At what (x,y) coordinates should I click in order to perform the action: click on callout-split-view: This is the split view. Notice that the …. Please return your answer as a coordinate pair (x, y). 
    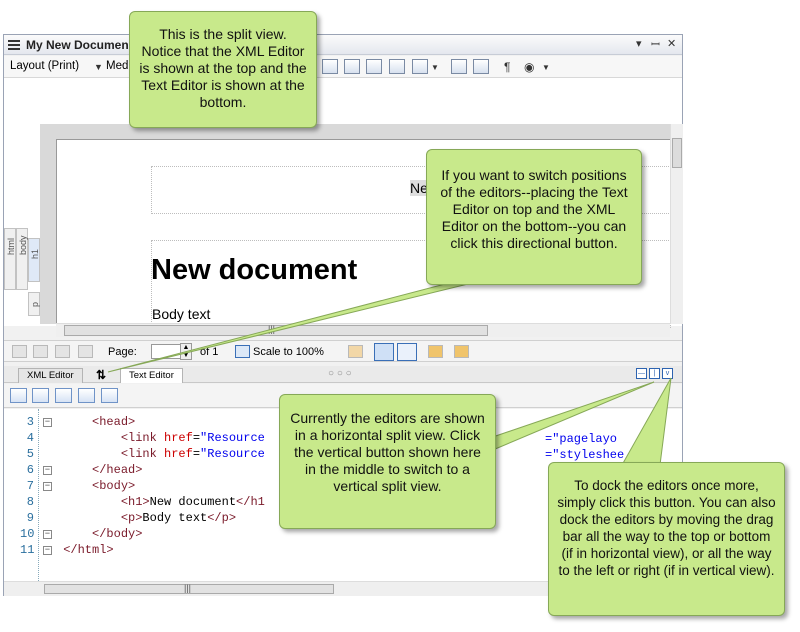
    Looking at the image, I should click on (223, 69).